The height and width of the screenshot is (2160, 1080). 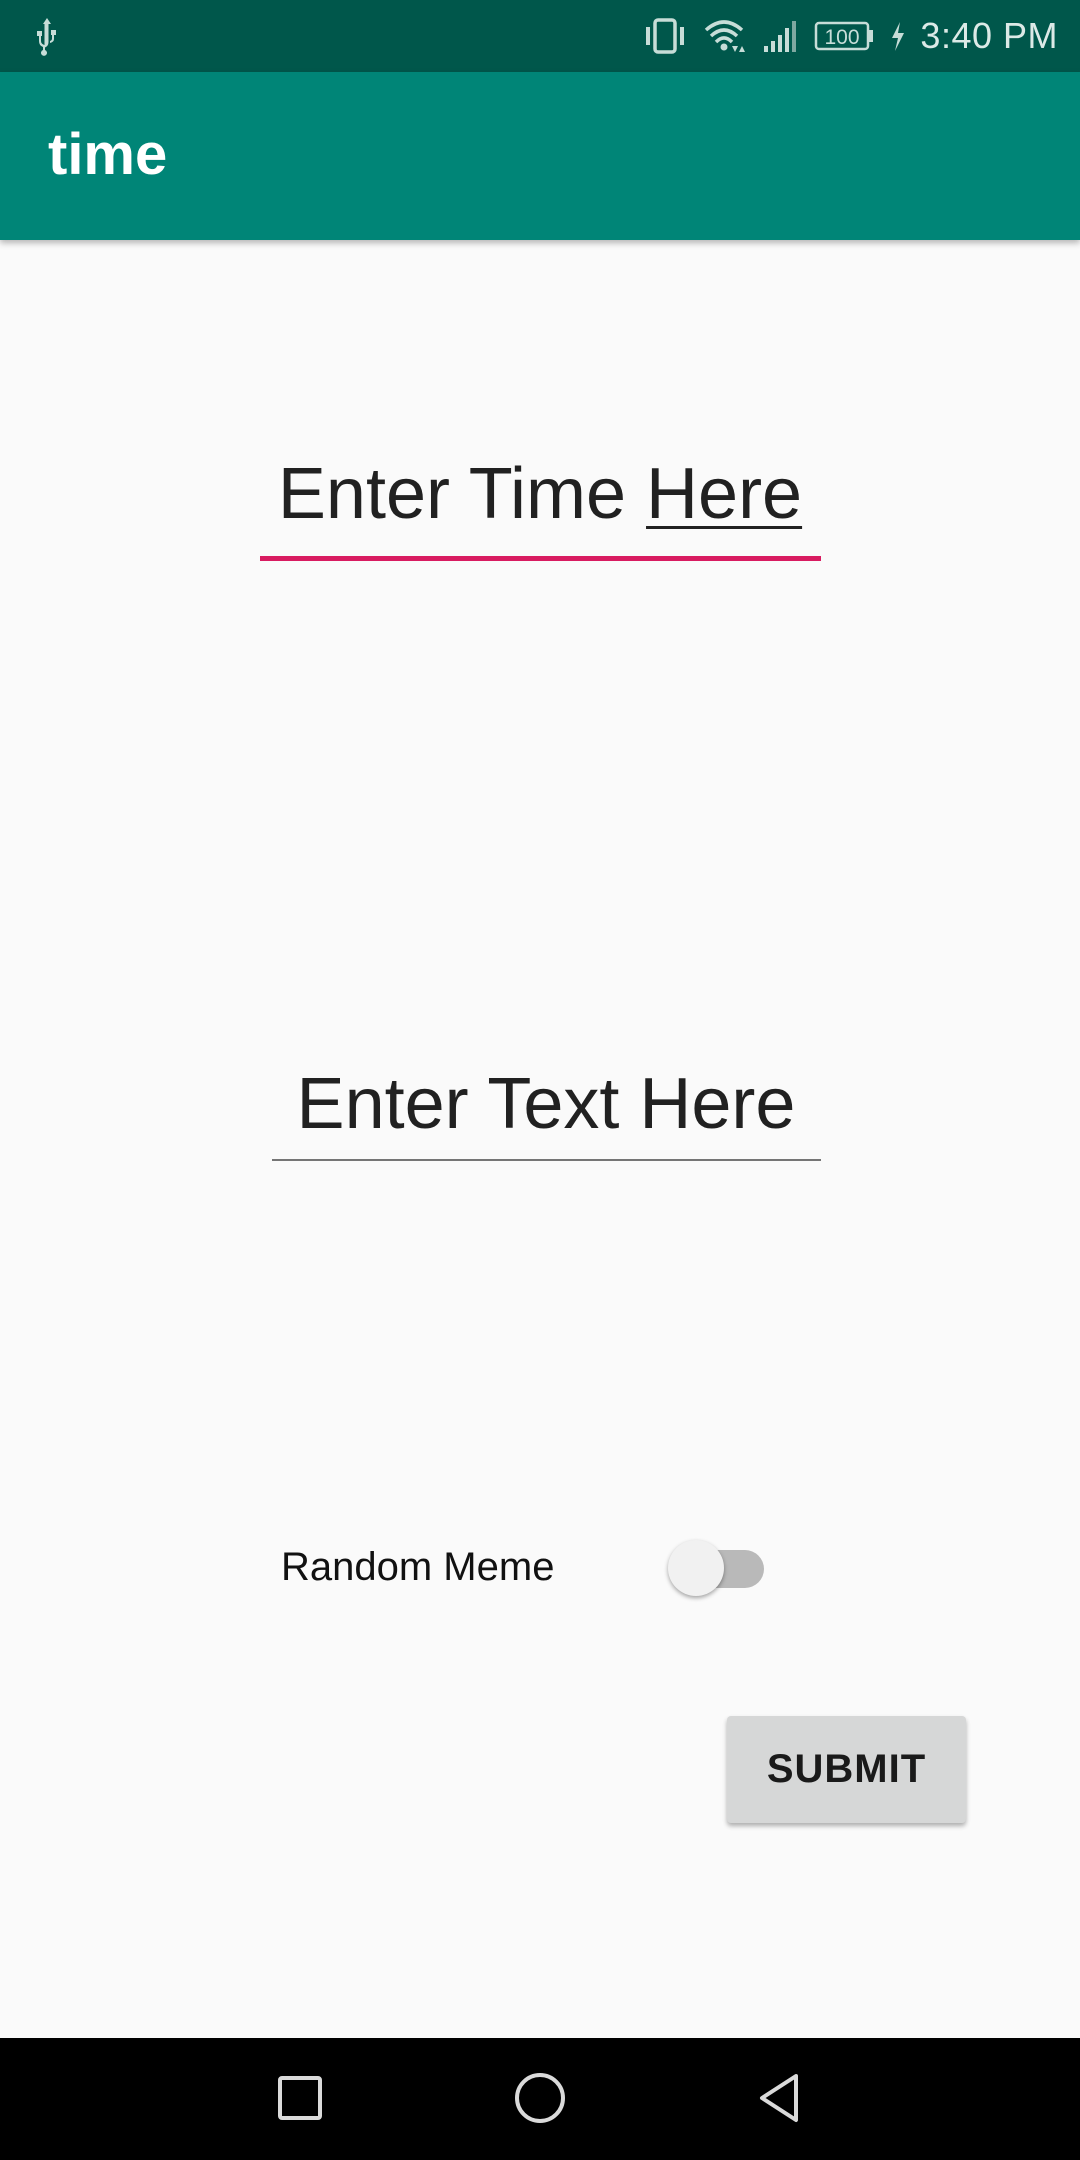 I want to click on text-input: Enter Text Here, so click(x=546, y=1104).